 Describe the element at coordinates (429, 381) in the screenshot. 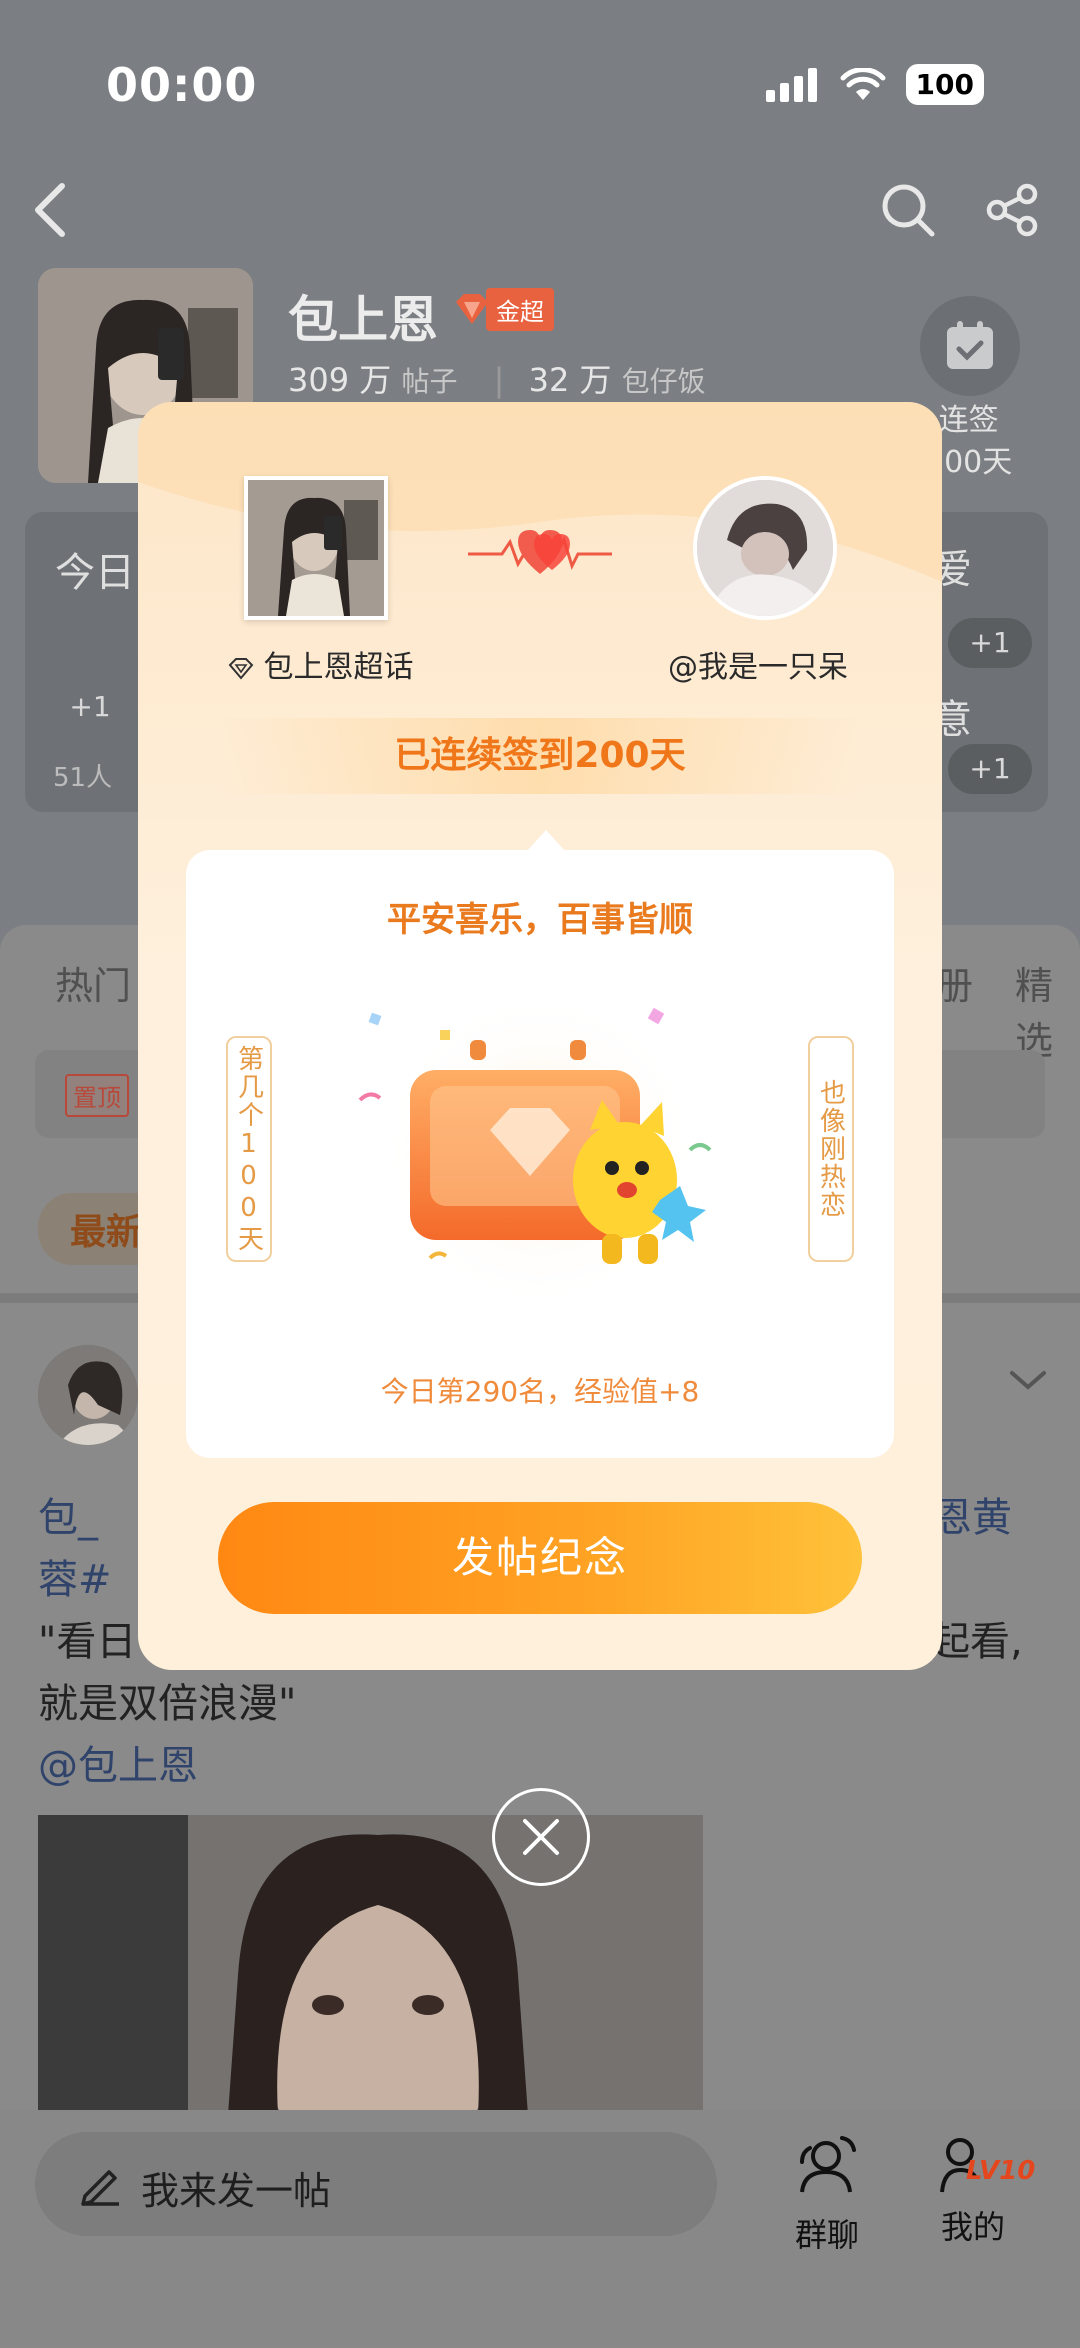

I see `posts-label: 帖子` at that location.